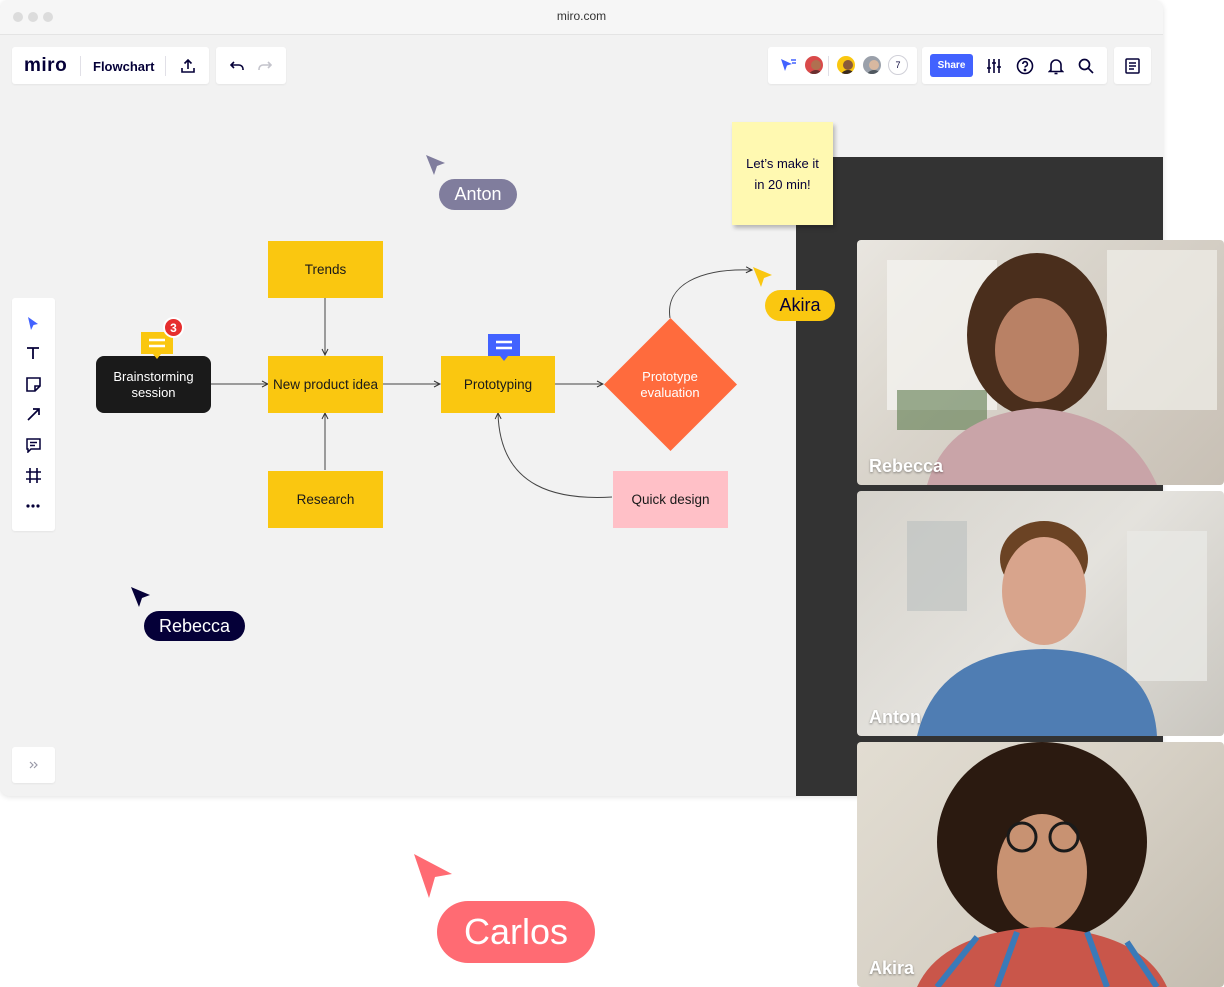 The width and height of the screenshot is (1224, 987). What do you see at coordinates (478, 194) in the screenshot?
I see `cursor-label-anton: Anton` at bounding box center [478, 194].